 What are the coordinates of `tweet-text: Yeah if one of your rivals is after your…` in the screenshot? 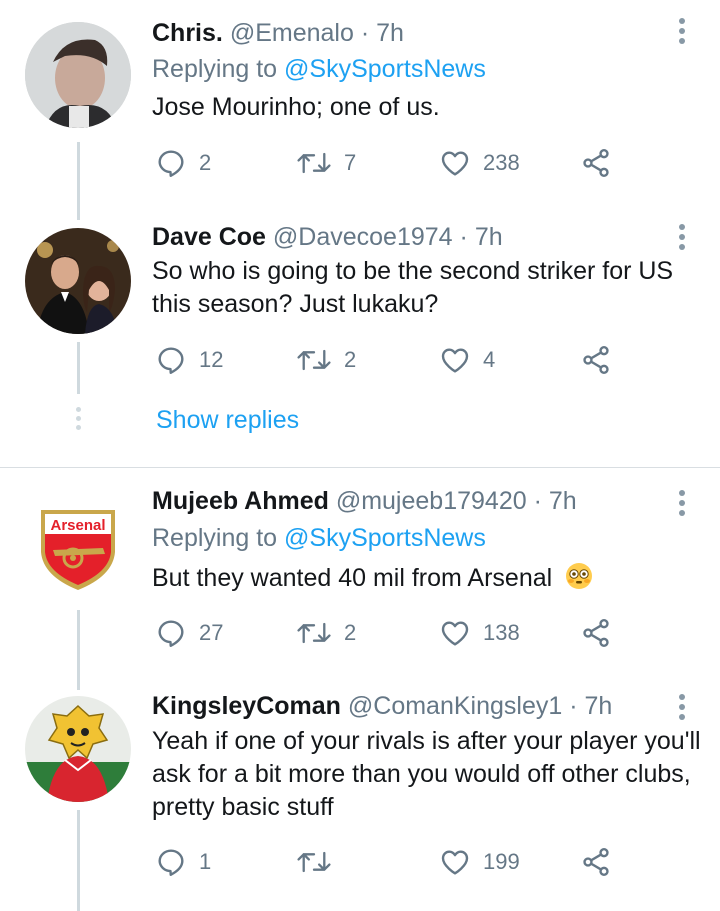 It's located at (426, 774).